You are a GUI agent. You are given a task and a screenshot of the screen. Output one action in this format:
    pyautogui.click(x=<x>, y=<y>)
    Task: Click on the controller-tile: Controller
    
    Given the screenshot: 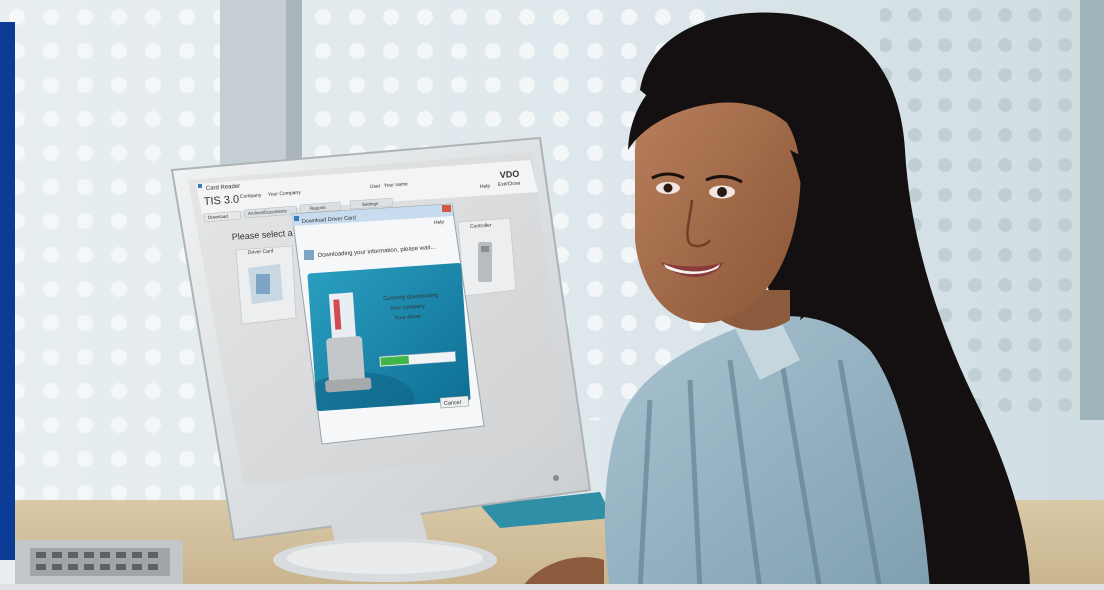 What is the action you would take?
    pyautogui.click(x=487, y=257)
    